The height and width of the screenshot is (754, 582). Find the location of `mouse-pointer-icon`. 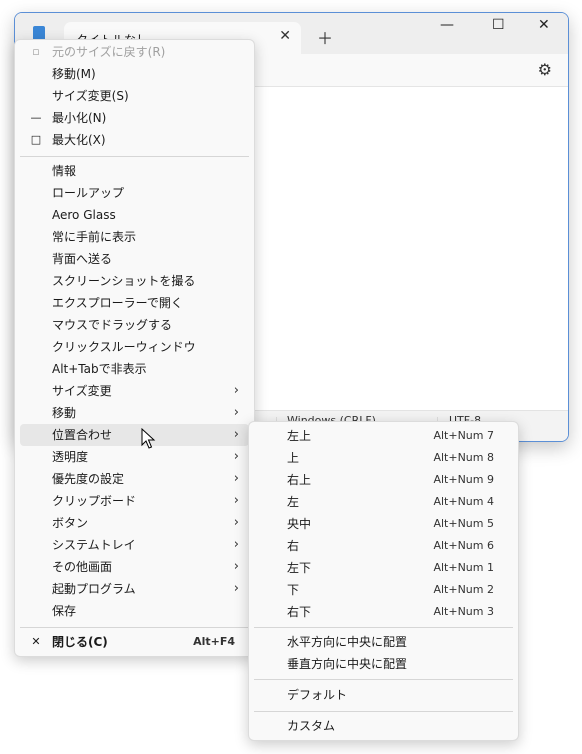

mouse-pointer-icon is located at coordinates (148, 438).